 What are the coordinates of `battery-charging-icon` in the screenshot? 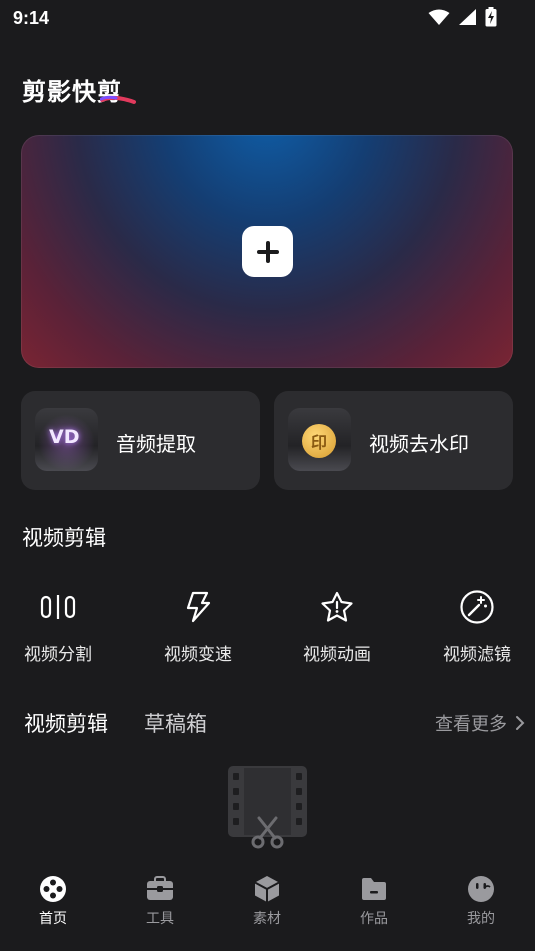 It's located at (491, 17).